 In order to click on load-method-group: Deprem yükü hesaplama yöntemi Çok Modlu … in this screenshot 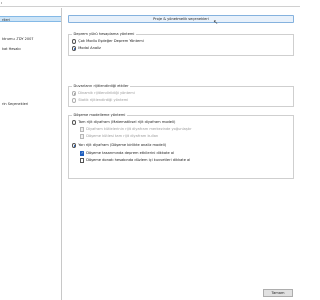, I will do `click(181, 44)`.